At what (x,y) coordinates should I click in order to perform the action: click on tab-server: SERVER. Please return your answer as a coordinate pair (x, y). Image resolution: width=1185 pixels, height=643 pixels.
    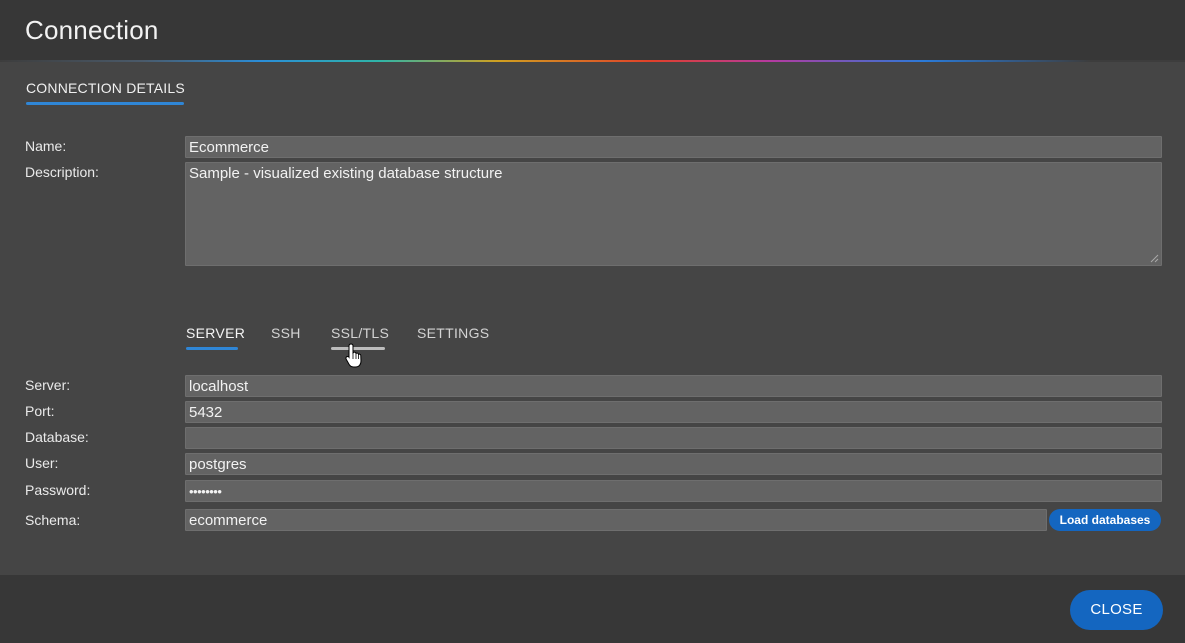
    Looking at the image, I should click on (215, 333).